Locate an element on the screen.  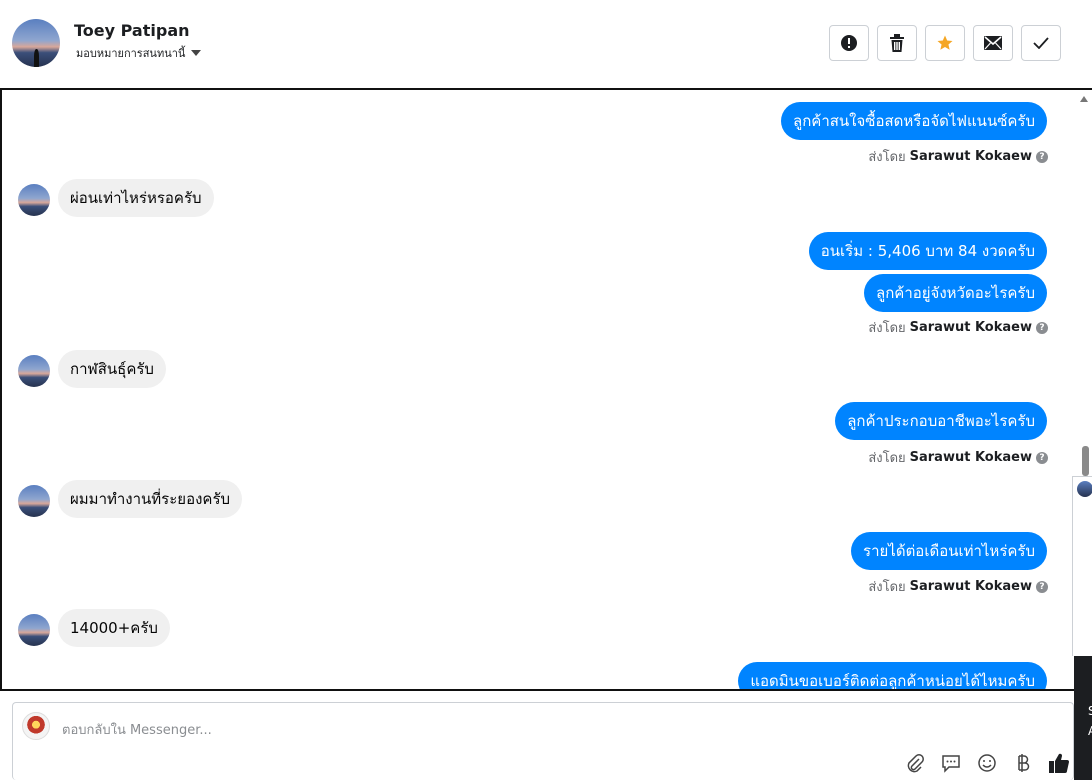
incoming-message: ผ่อนเท่าไหร่หรอครับ is located at coordinates (136, 198).